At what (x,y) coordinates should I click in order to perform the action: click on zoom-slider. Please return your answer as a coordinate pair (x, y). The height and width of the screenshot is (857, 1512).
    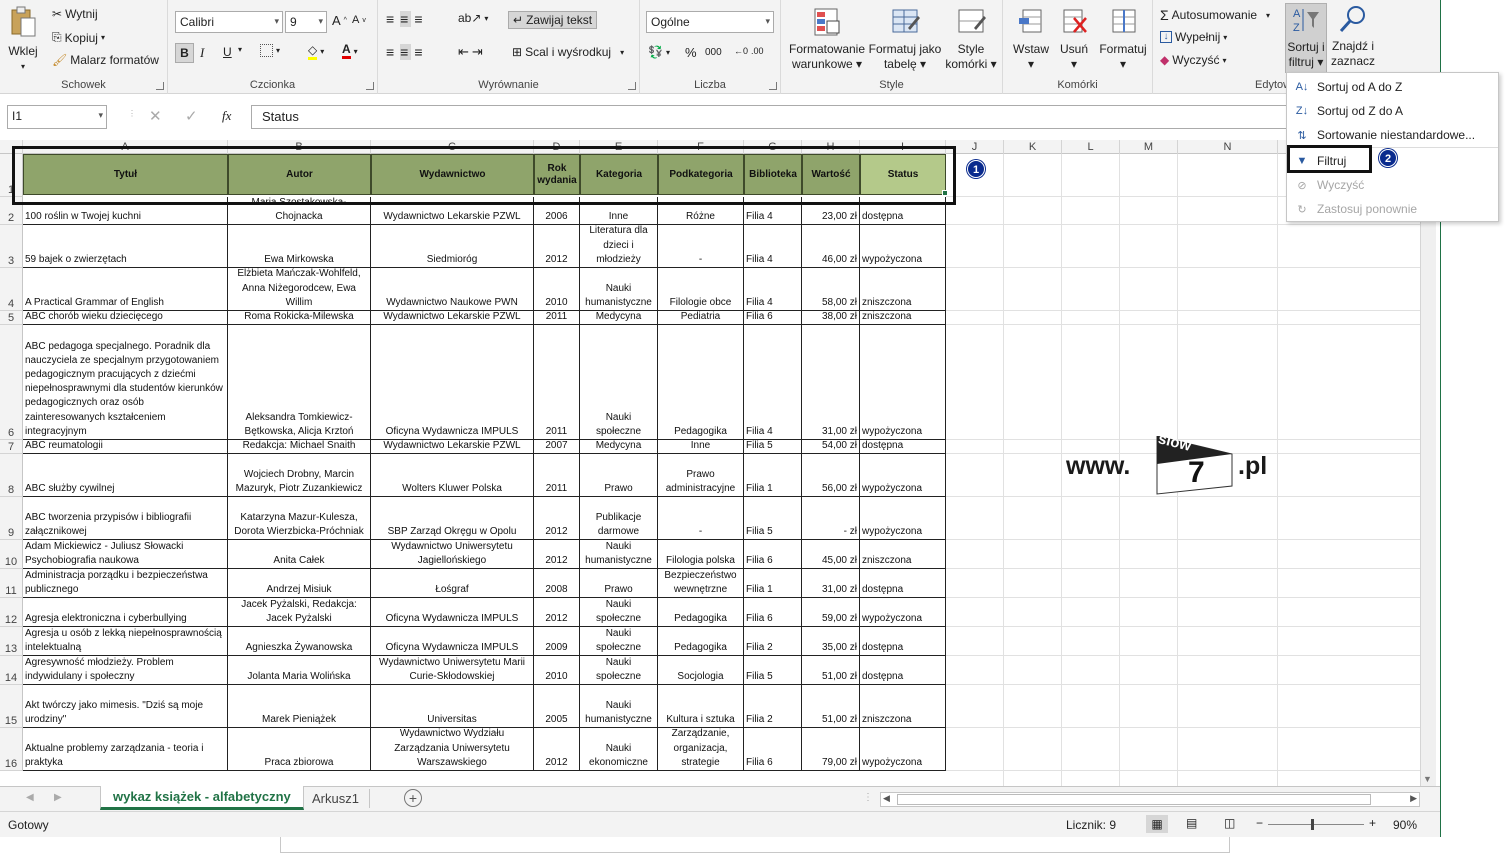
    Looking at the image, I should click on (1316, 824).